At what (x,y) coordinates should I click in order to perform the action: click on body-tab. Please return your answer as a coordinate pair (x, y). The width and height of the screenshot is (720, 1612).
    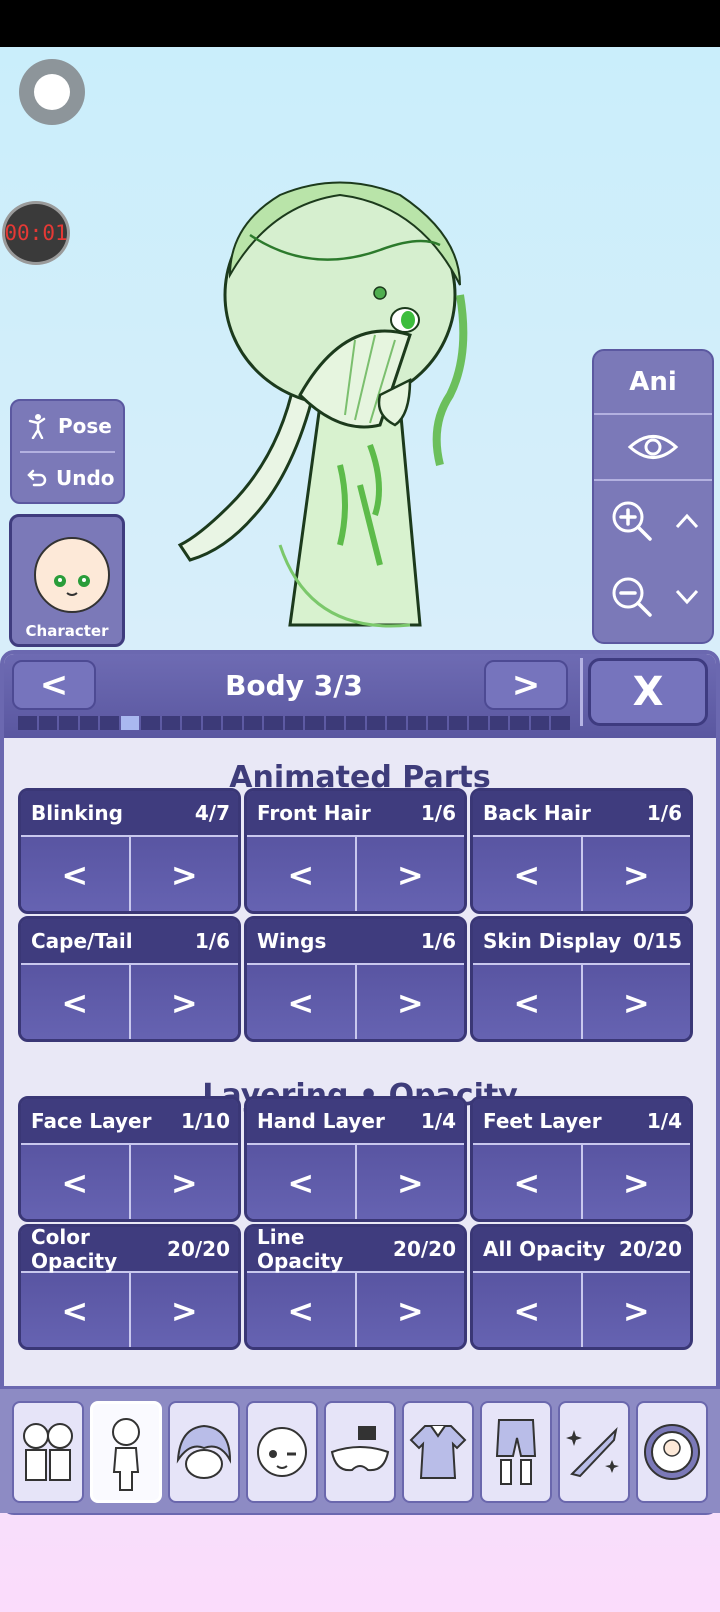
    Looking at the image, I should click on (126, 1452).